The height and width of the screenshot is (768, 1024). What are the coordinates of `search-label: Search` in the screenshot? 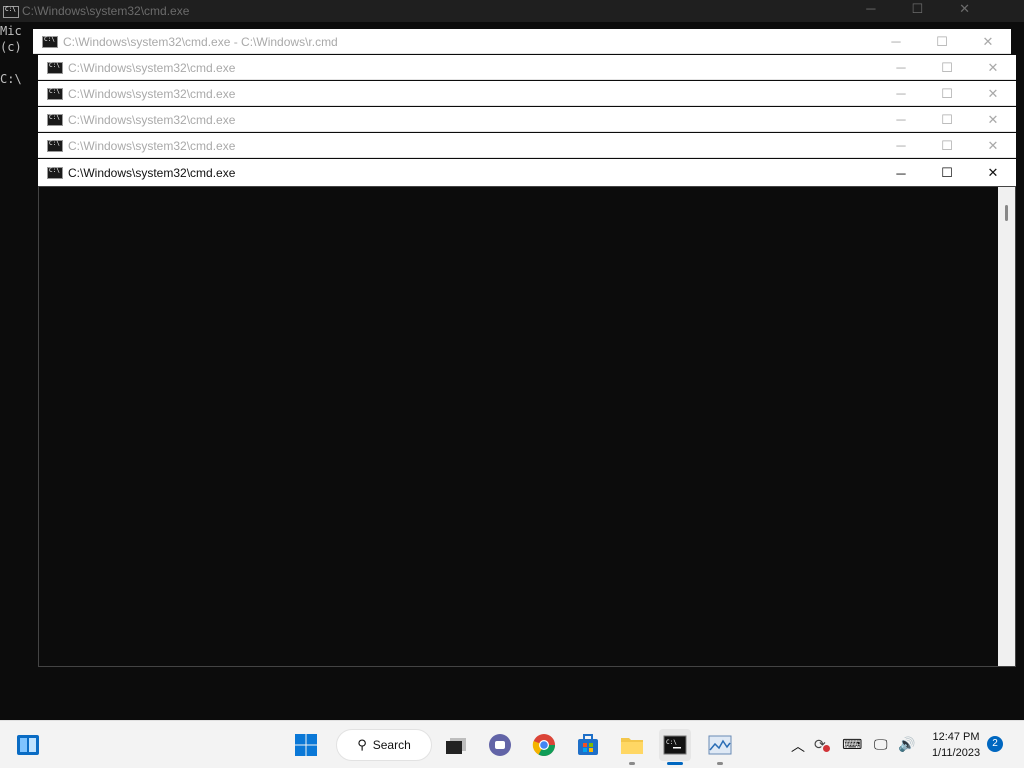 It's located at (391, 745).